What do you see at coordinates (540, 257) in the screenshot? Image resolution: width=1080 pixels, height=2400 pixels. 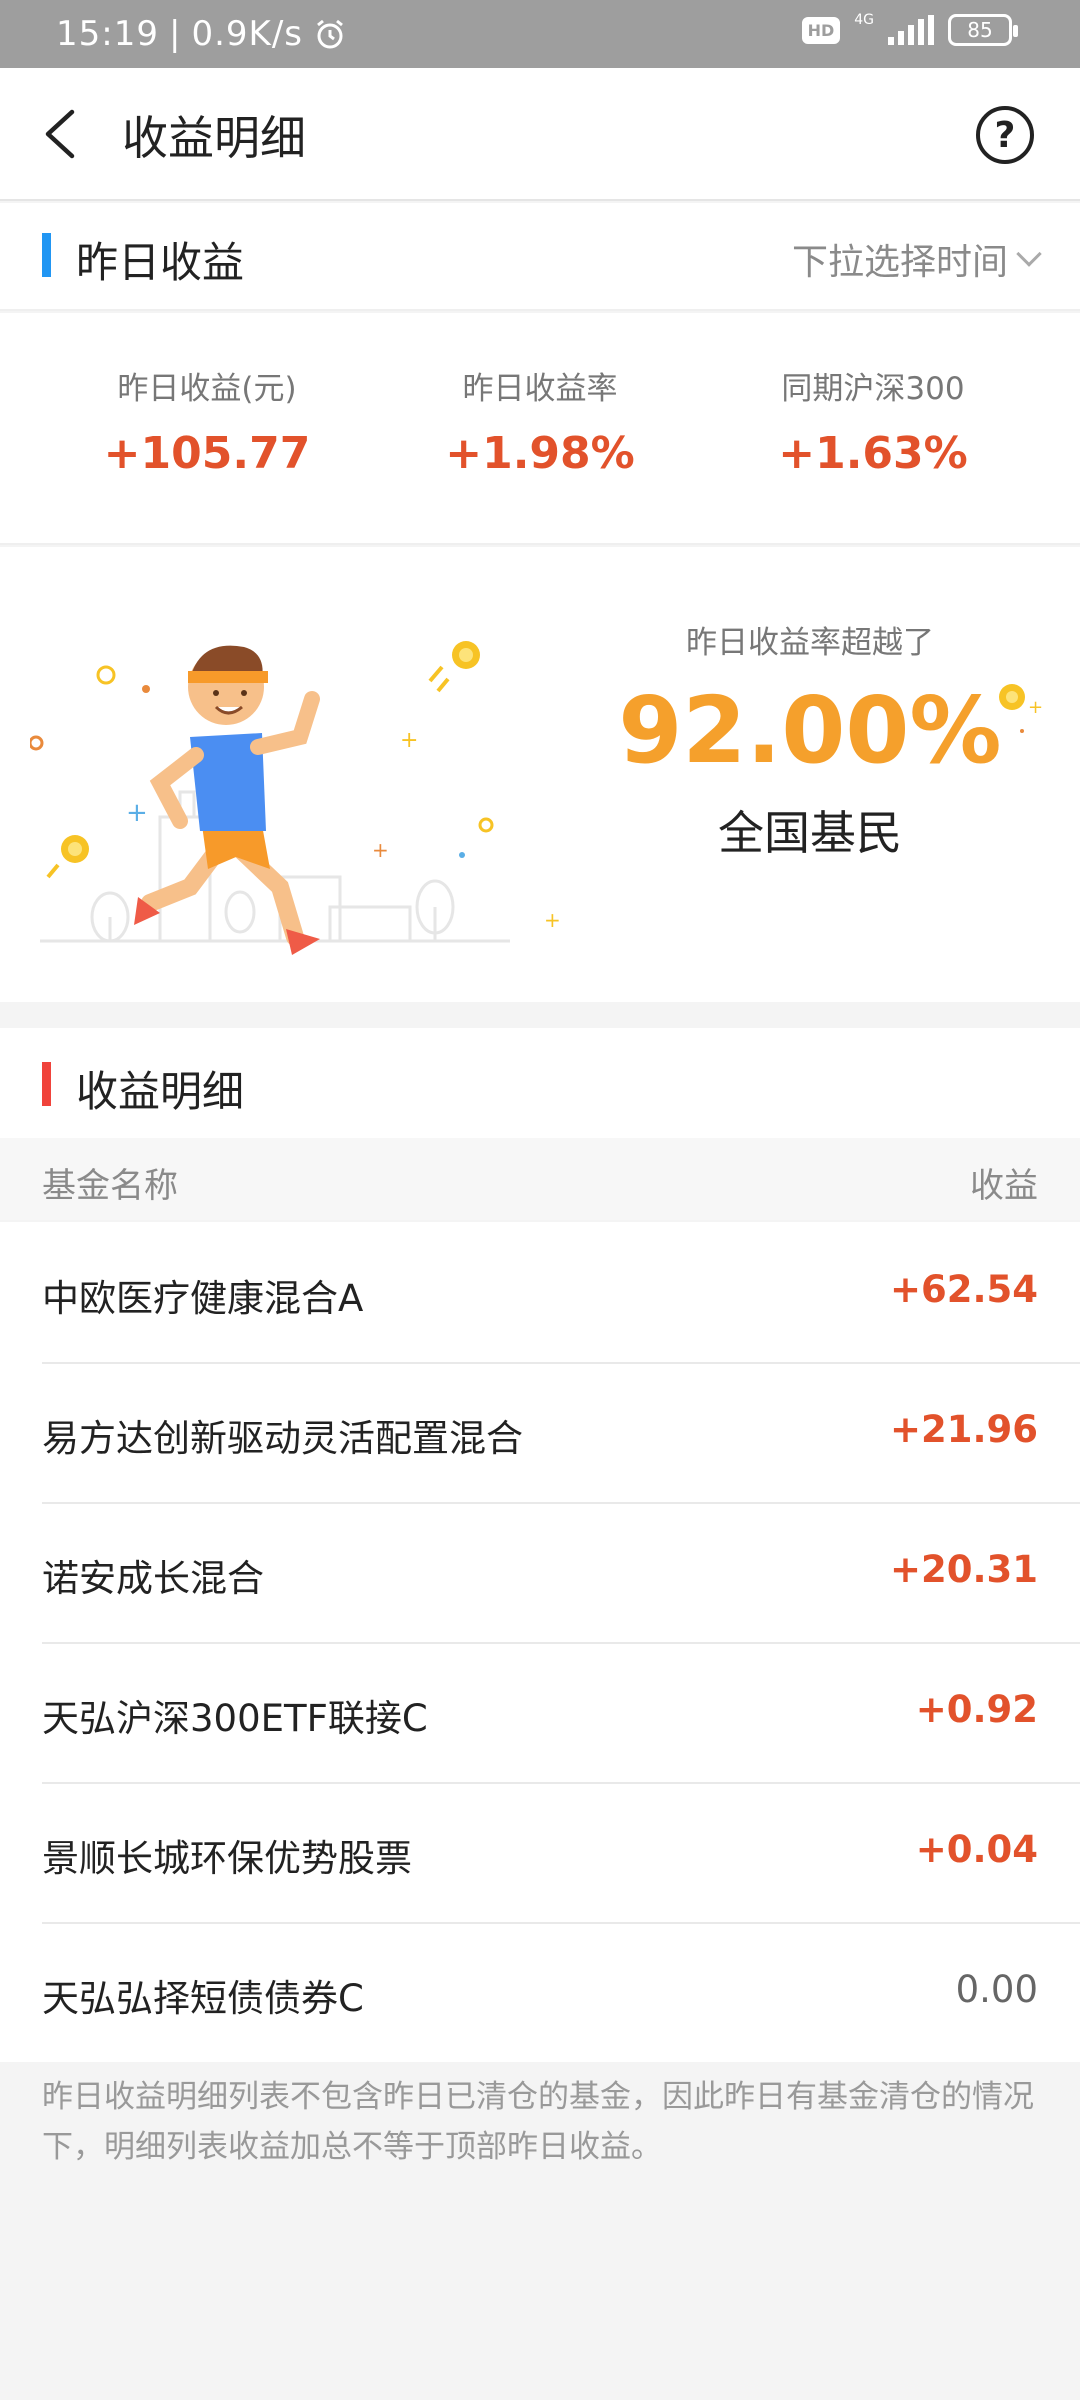 I see `yesterday-section-header: 昨日收益 下拉选择时间` at bounding box center [540, 257].